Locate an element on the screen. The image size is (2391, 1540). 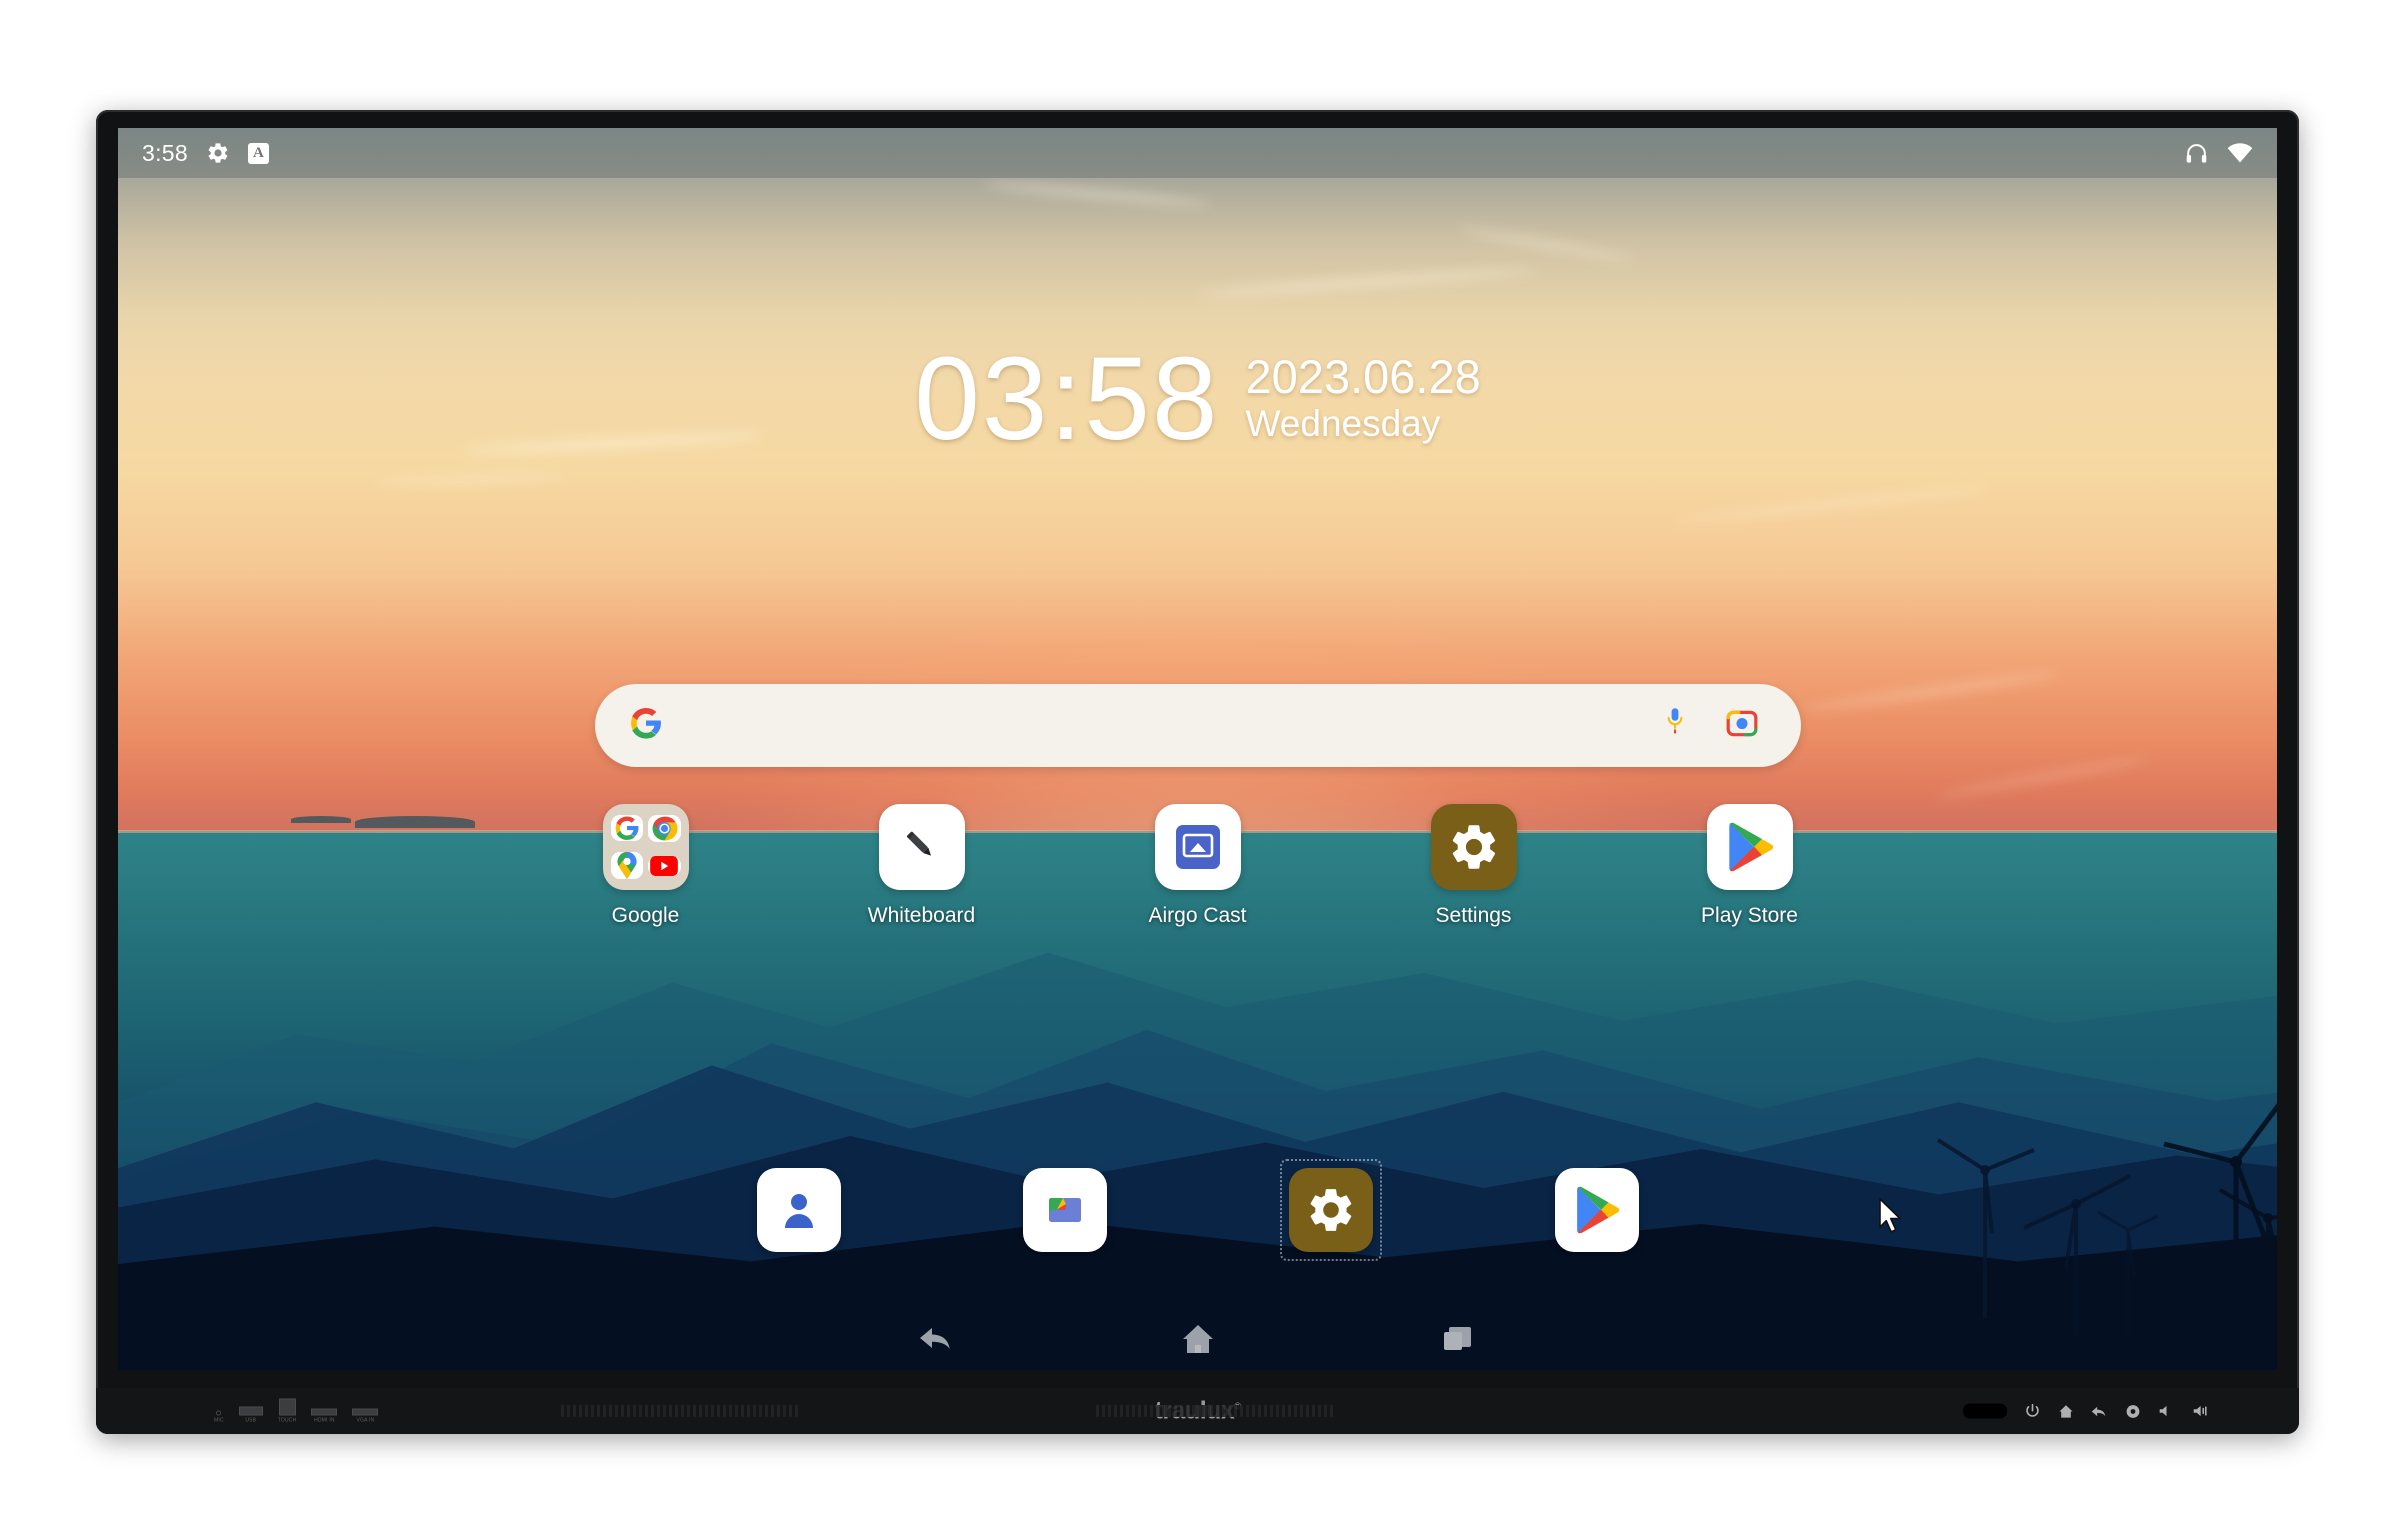
app-label: Google is located at coordinates (645, 915).